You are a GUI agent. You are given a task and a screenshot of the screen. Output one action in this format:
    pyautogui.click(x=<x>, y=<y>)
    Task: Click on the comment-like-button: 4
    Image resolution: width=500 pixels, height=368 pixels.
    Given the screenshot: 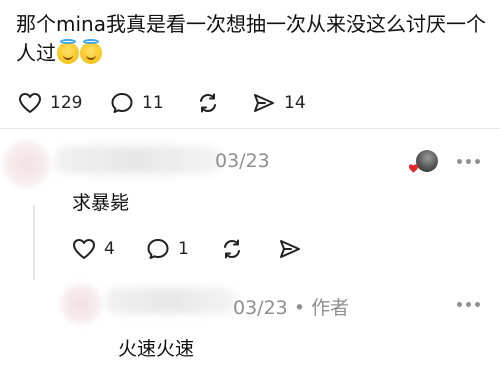 What is the action you would take?
    pyautogui.click(x=93, y=249)
    